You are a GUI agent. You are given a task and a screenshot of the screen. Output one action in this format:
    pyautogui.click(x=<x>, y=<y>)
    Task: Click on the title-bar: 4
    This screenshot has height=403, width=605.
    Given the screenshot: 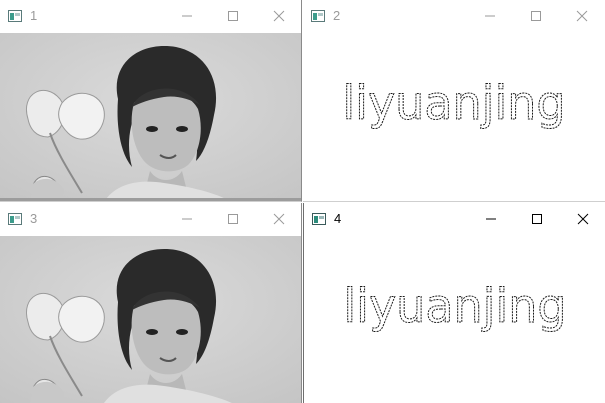 What is the action you would take?
    pyautogui.click(x=454, y=219)
    